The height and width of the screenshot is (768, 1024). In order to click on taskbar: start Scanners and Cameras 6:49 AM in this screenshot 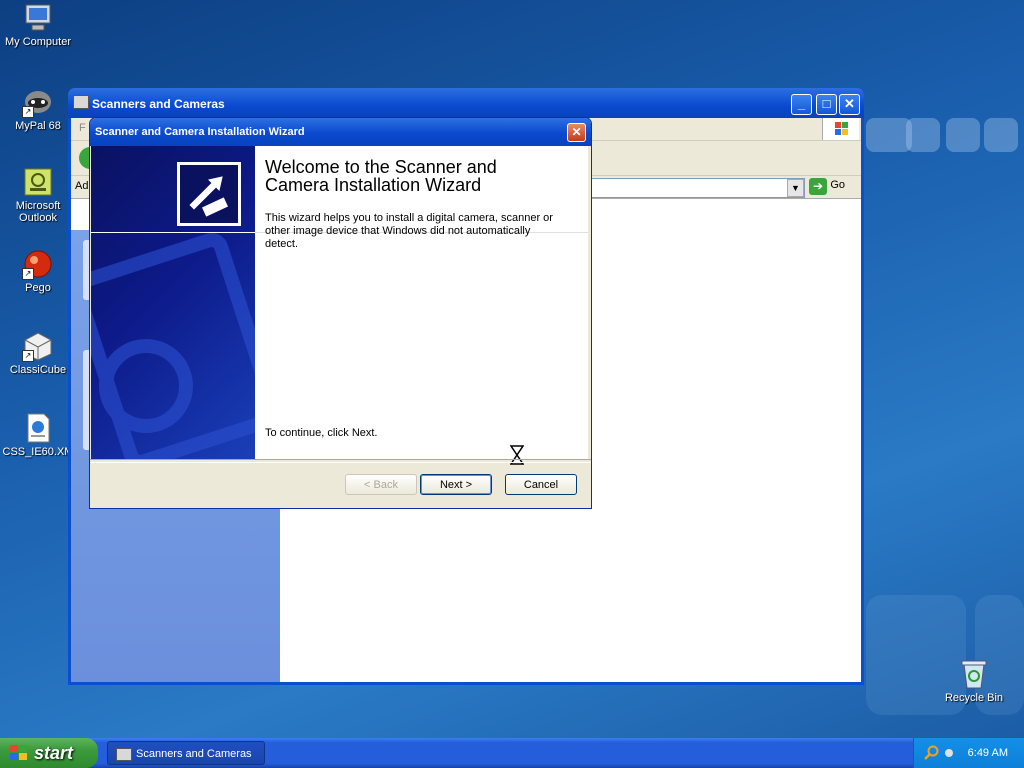, I will do `click(512, 753)`.